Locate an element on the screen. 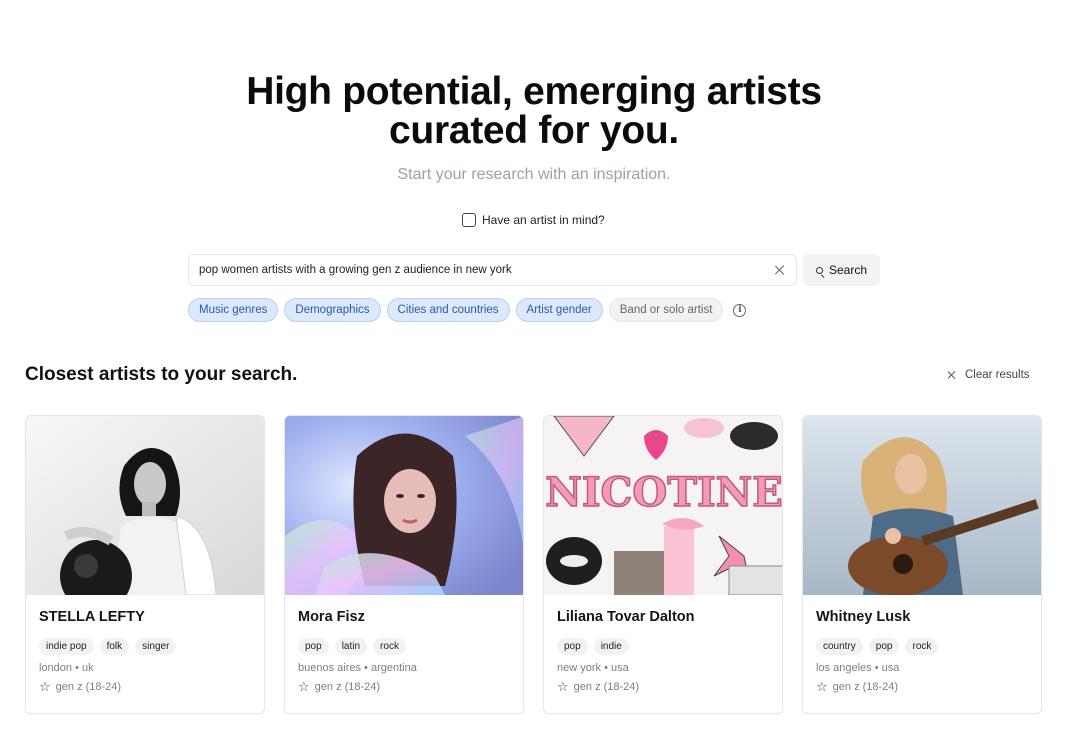 The height and width of the screenshot is (732, 1068). filter-music-genres: Music genres is located at coordinates (233, 310).